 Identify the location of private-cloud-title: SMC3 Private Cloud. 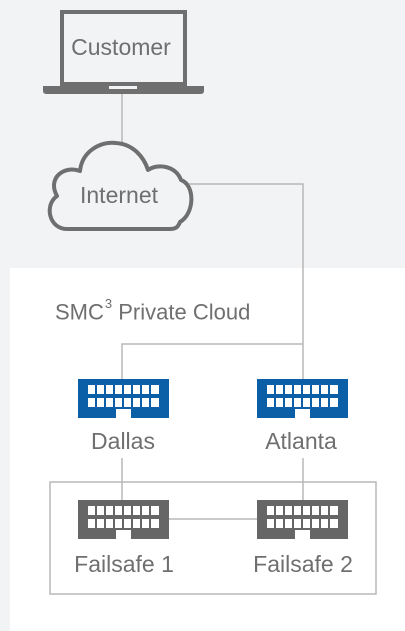
(153, 311).